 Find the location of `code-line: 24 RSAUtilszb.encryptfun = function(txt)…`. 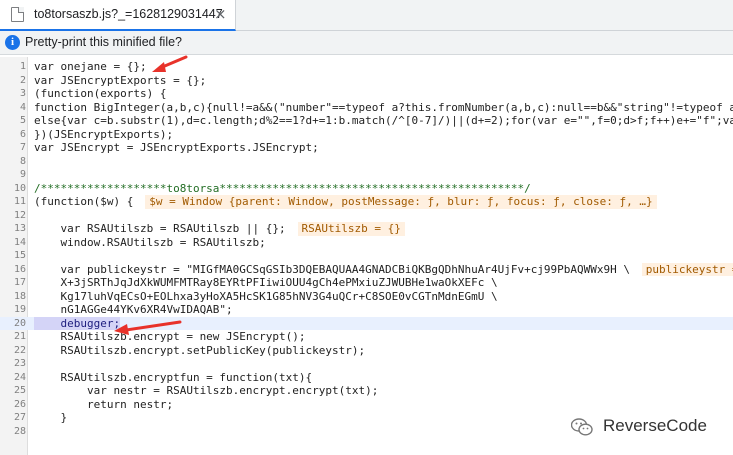

code-line: 24 RSAUtilszb.encryptfun = function(txt)… is located at coordinates (366, 378).